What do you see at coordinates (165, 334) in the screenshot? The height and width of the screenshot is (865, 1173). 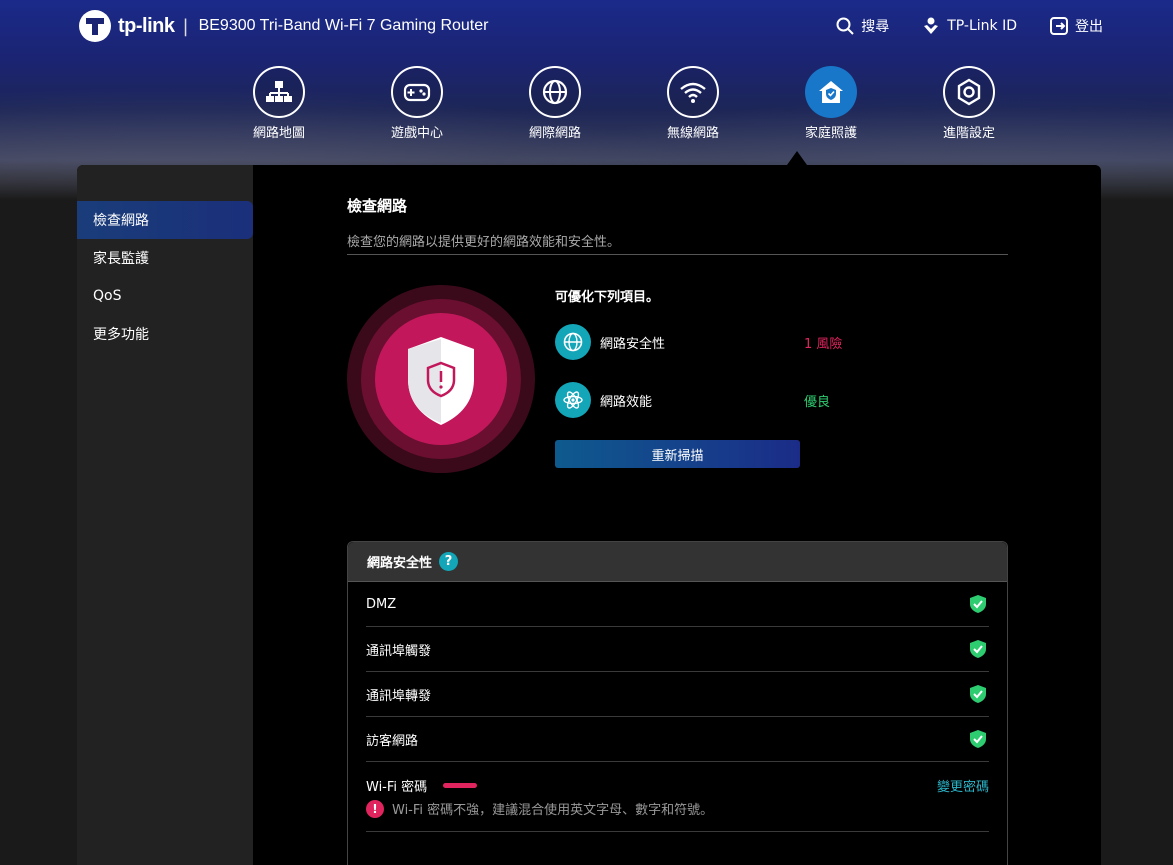 I see `sidebar-item-more-features: 更多功能` at bounding box center [165, 334].